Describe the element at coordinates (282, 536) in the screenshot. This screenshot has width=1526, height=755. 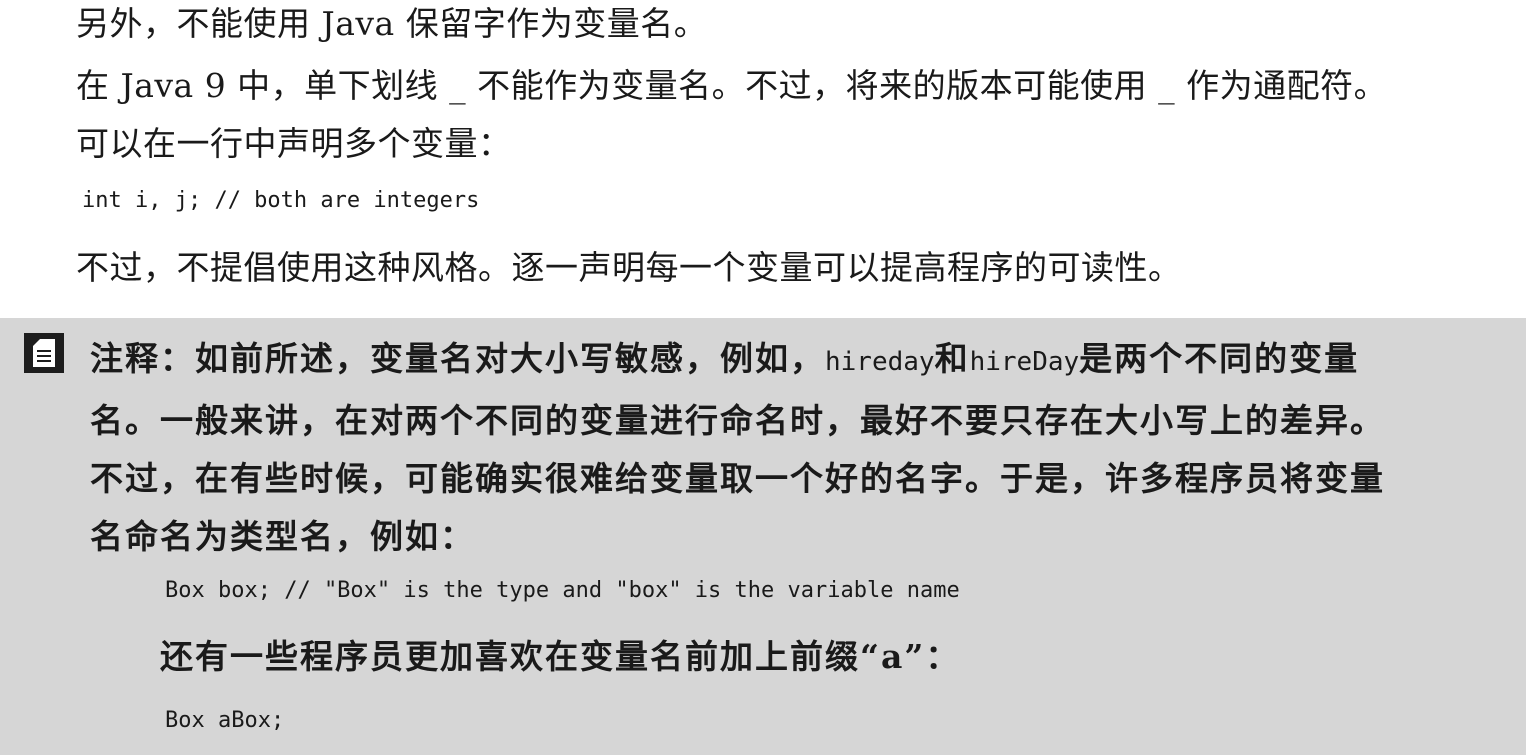
I see `note-line-4: 名命名为类型名，例如：` at that location.